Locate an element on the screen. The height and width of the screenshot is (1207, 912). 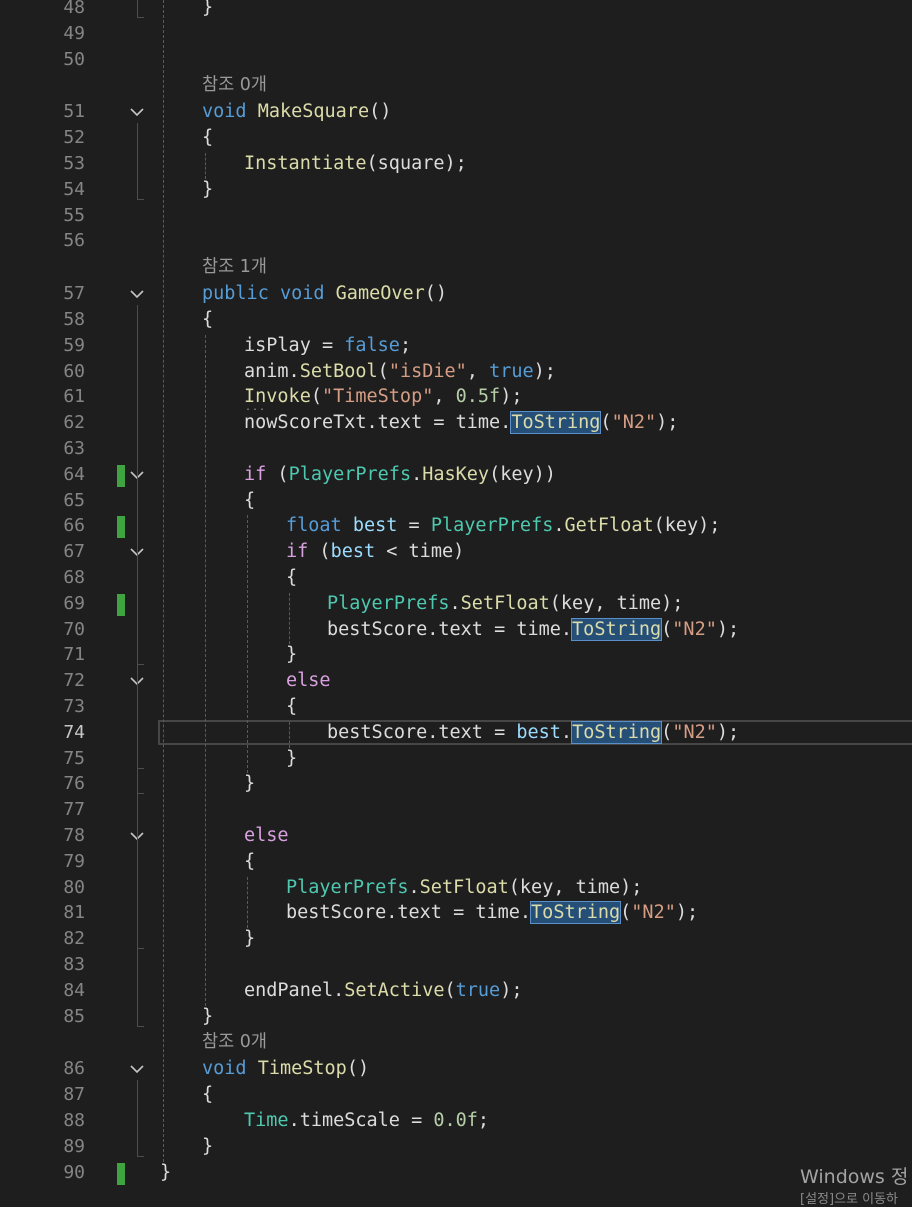
line-number: 90 is located at coordinates (74, 1172).